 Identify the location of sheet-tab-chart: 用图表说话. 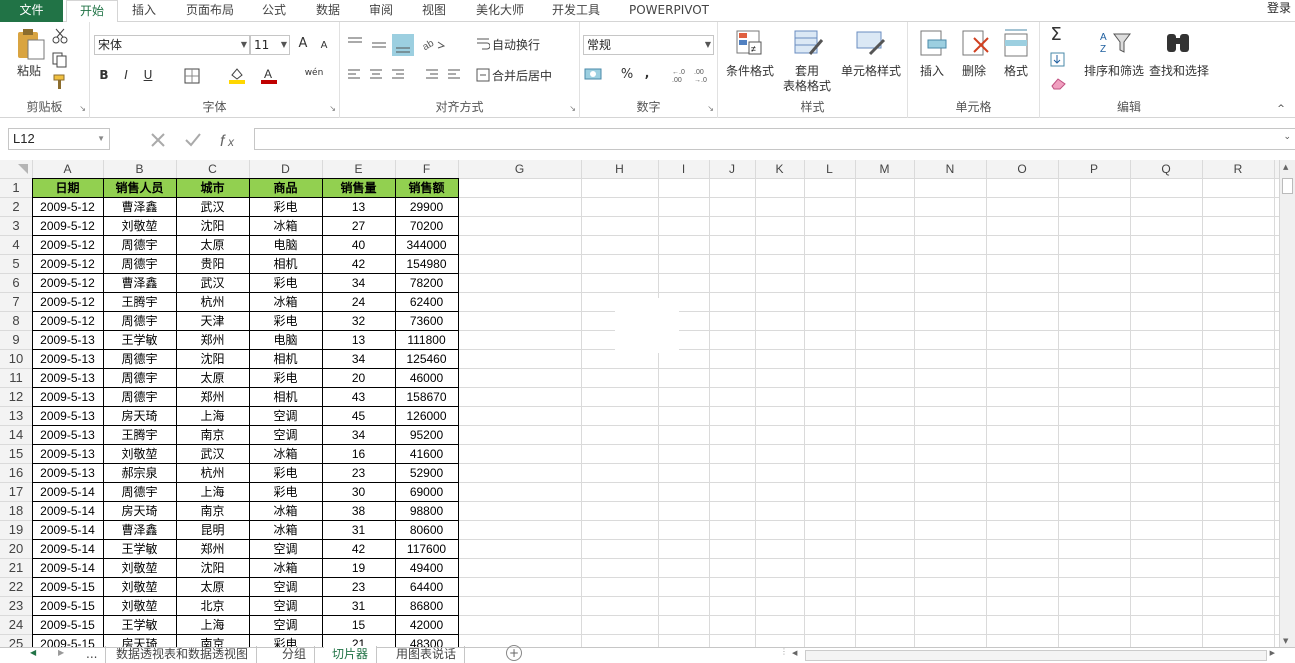
(427, 654).